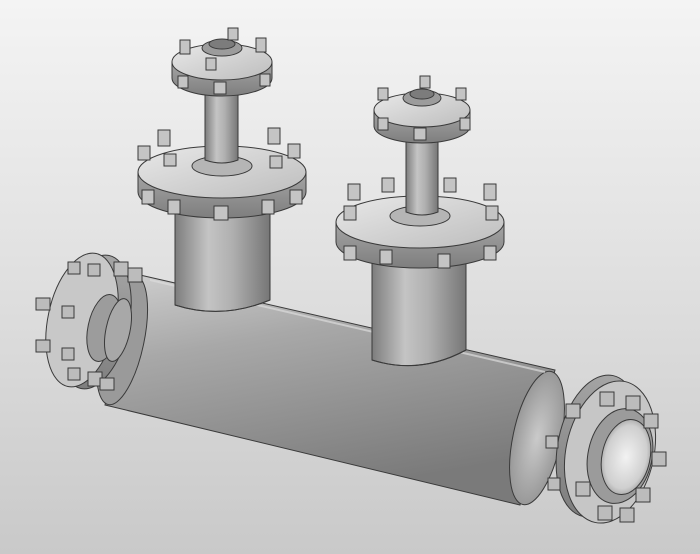 The width and height of the screenshot is (700, 554). Describe the element at coordinates (222, 62) in the screenshot. I see `left-top-flange` at that location.